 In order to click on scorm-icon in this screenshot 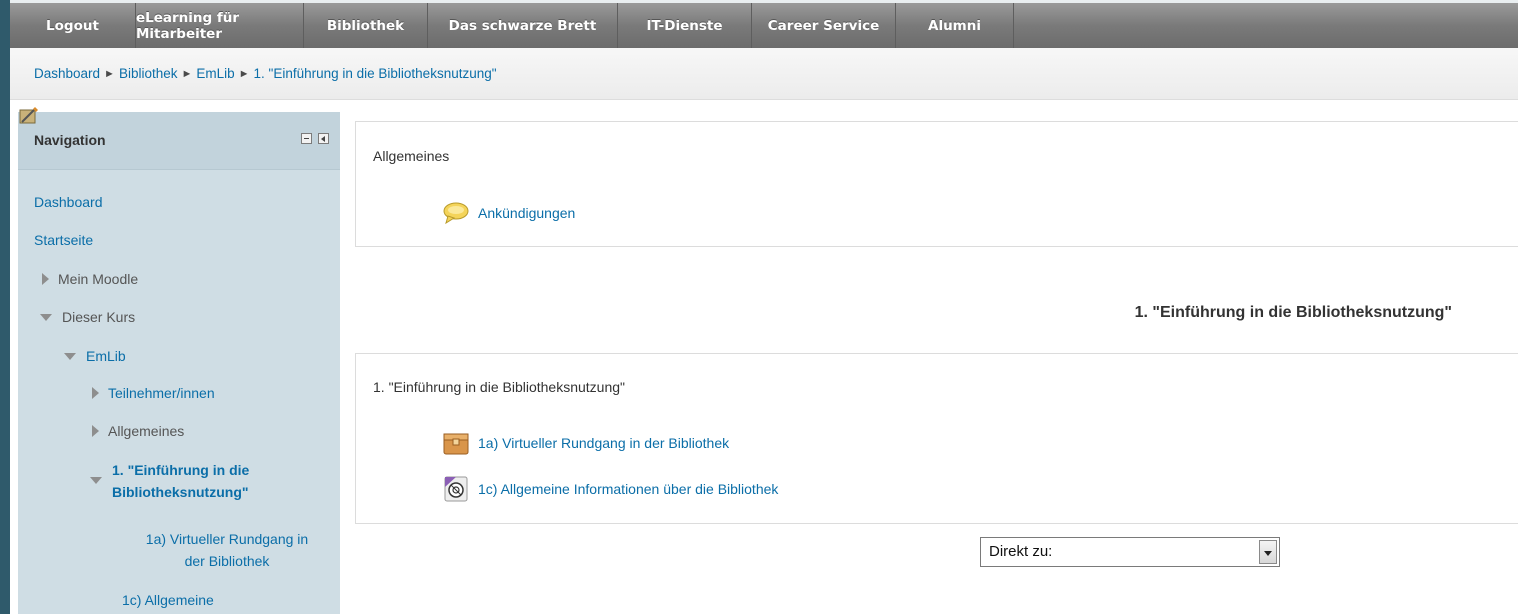, I will do `click(456, 489)`.